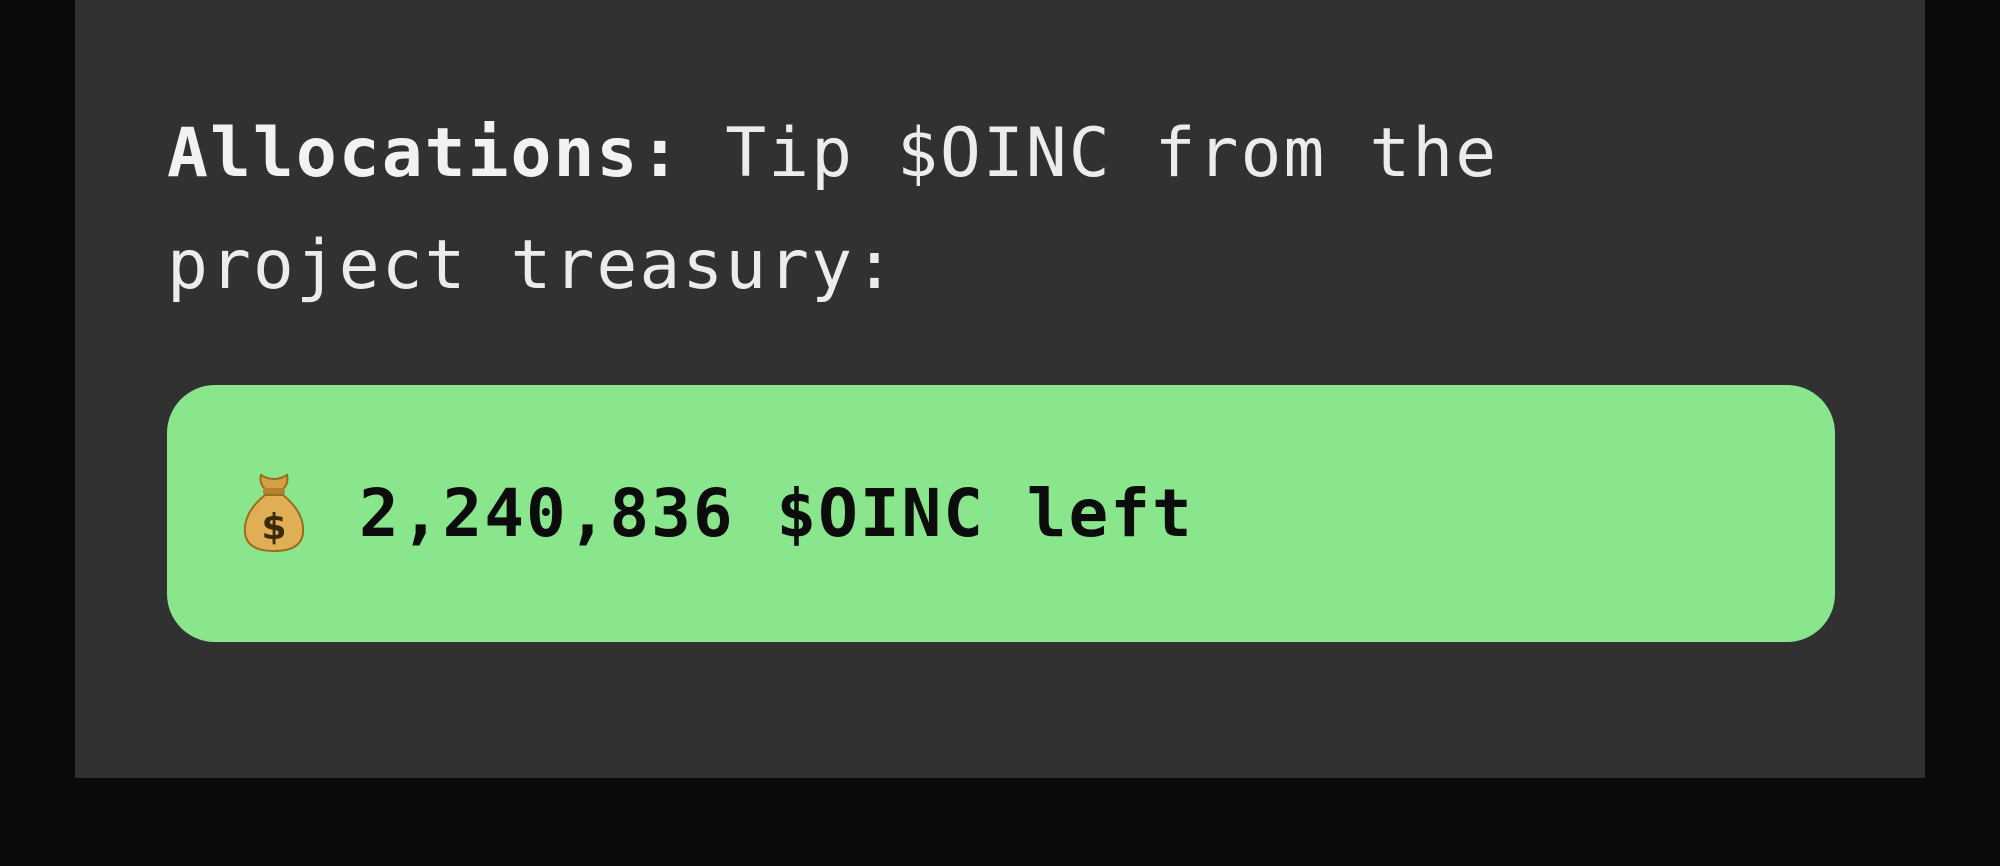 Image resolution: width=2000 pixels, height=866 pixels. I want to click on money-bag-icon: $, so click(274, 511).